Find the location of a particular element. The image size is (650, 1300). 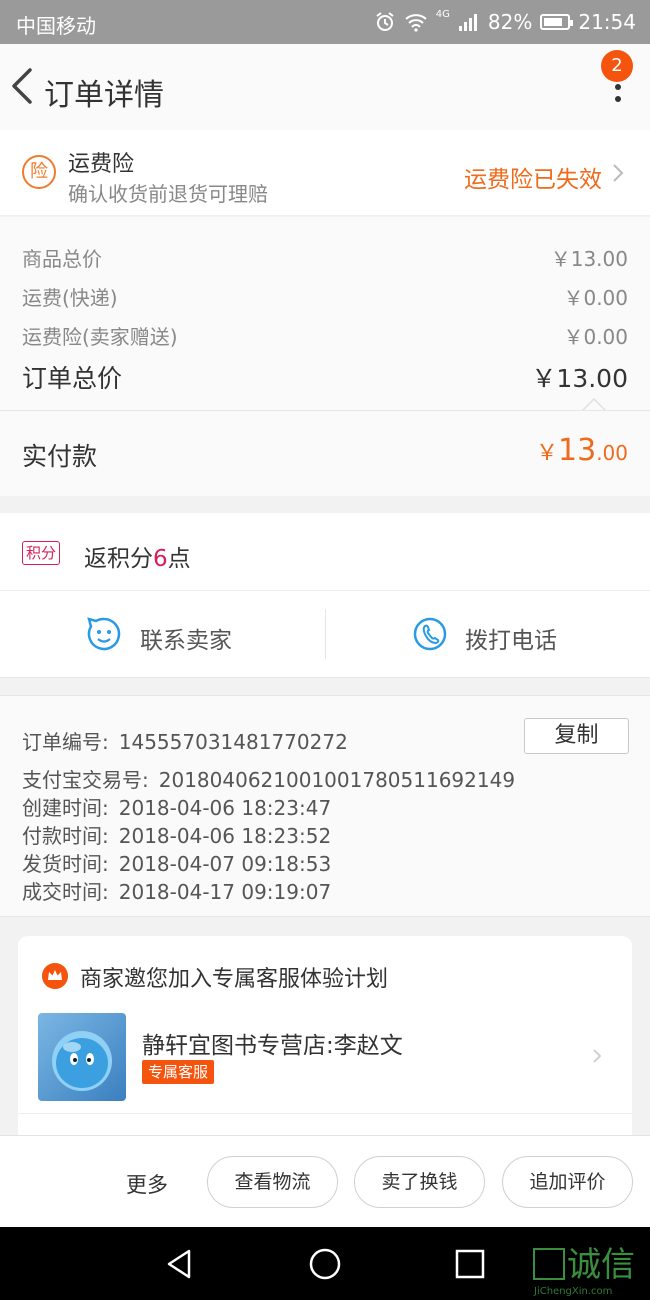

alipay-trade-row: 支付宝交易号: 2018040621001001780511692149 is located at coordinates (269, 780).